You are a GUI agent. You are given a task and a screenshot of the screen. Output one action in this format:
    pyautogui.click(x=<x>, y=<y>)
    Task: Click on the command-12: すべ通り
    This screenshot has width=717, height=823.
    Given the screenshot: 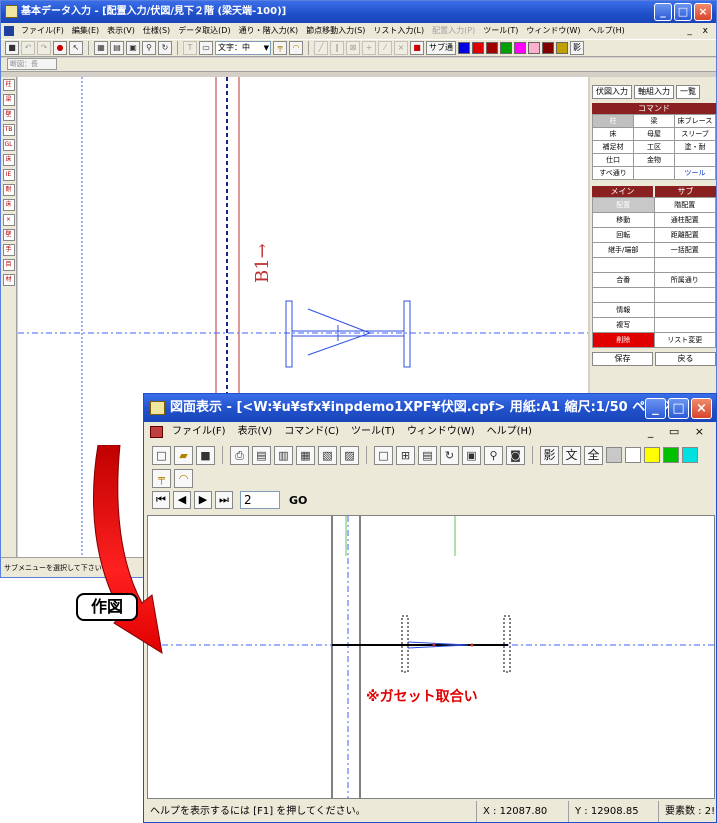 What is the action you would take?
    pyautogui.click(x=613, y=173)
    